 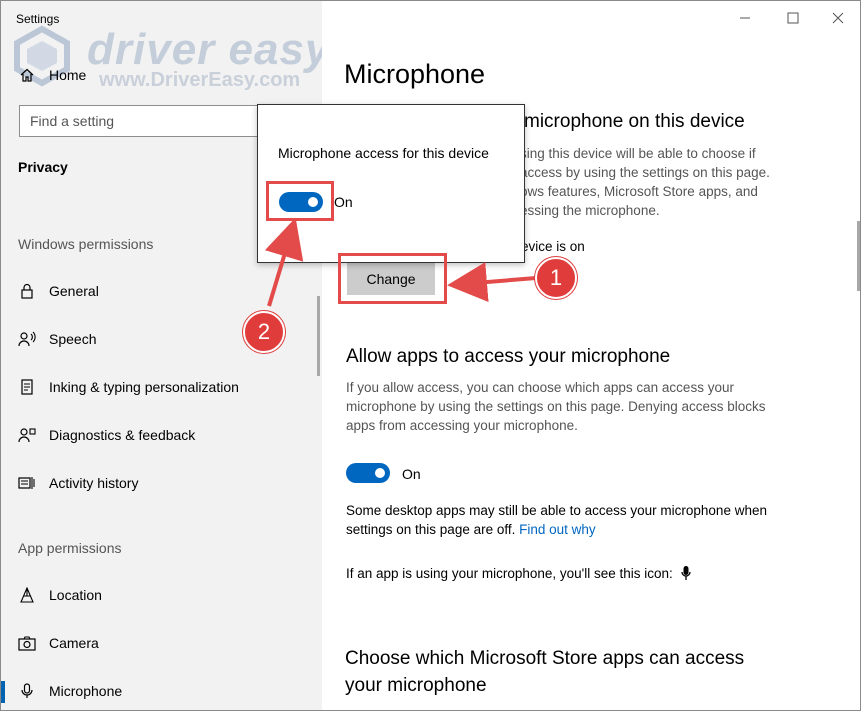 What do you see at coordinates (300, 201) in the screenshot?
I see `annotation-box-toggle` at bounding box center [300, 201].